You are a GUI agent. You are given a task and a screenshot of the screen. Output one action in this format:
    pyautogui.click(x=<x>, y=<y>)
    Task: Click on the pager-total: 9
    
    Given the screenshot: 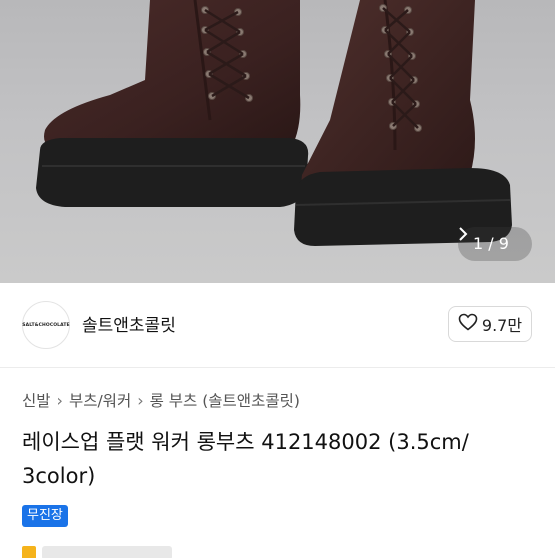 What is the action you would take?
    pyautogui.click(x=503, y=243)
    